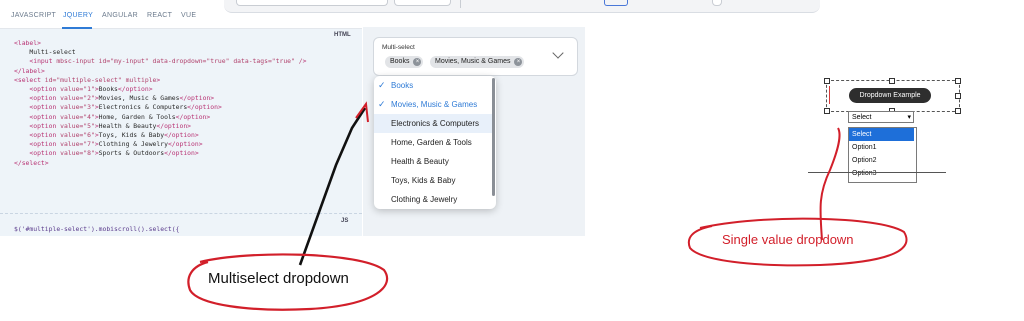  Describe the element at coordinates (332, 186) in the screenshot. I see `pointer-arrow` at that location.